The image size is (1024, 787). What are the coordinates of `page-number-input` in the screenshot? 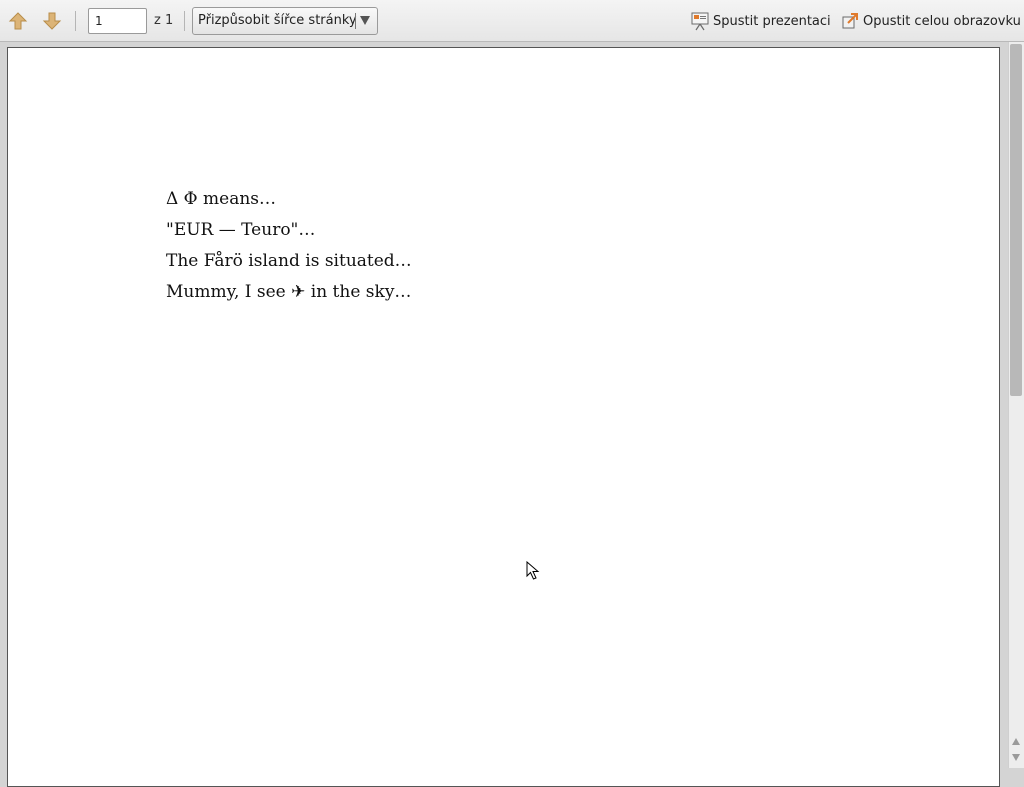 It's located at (117, 21).